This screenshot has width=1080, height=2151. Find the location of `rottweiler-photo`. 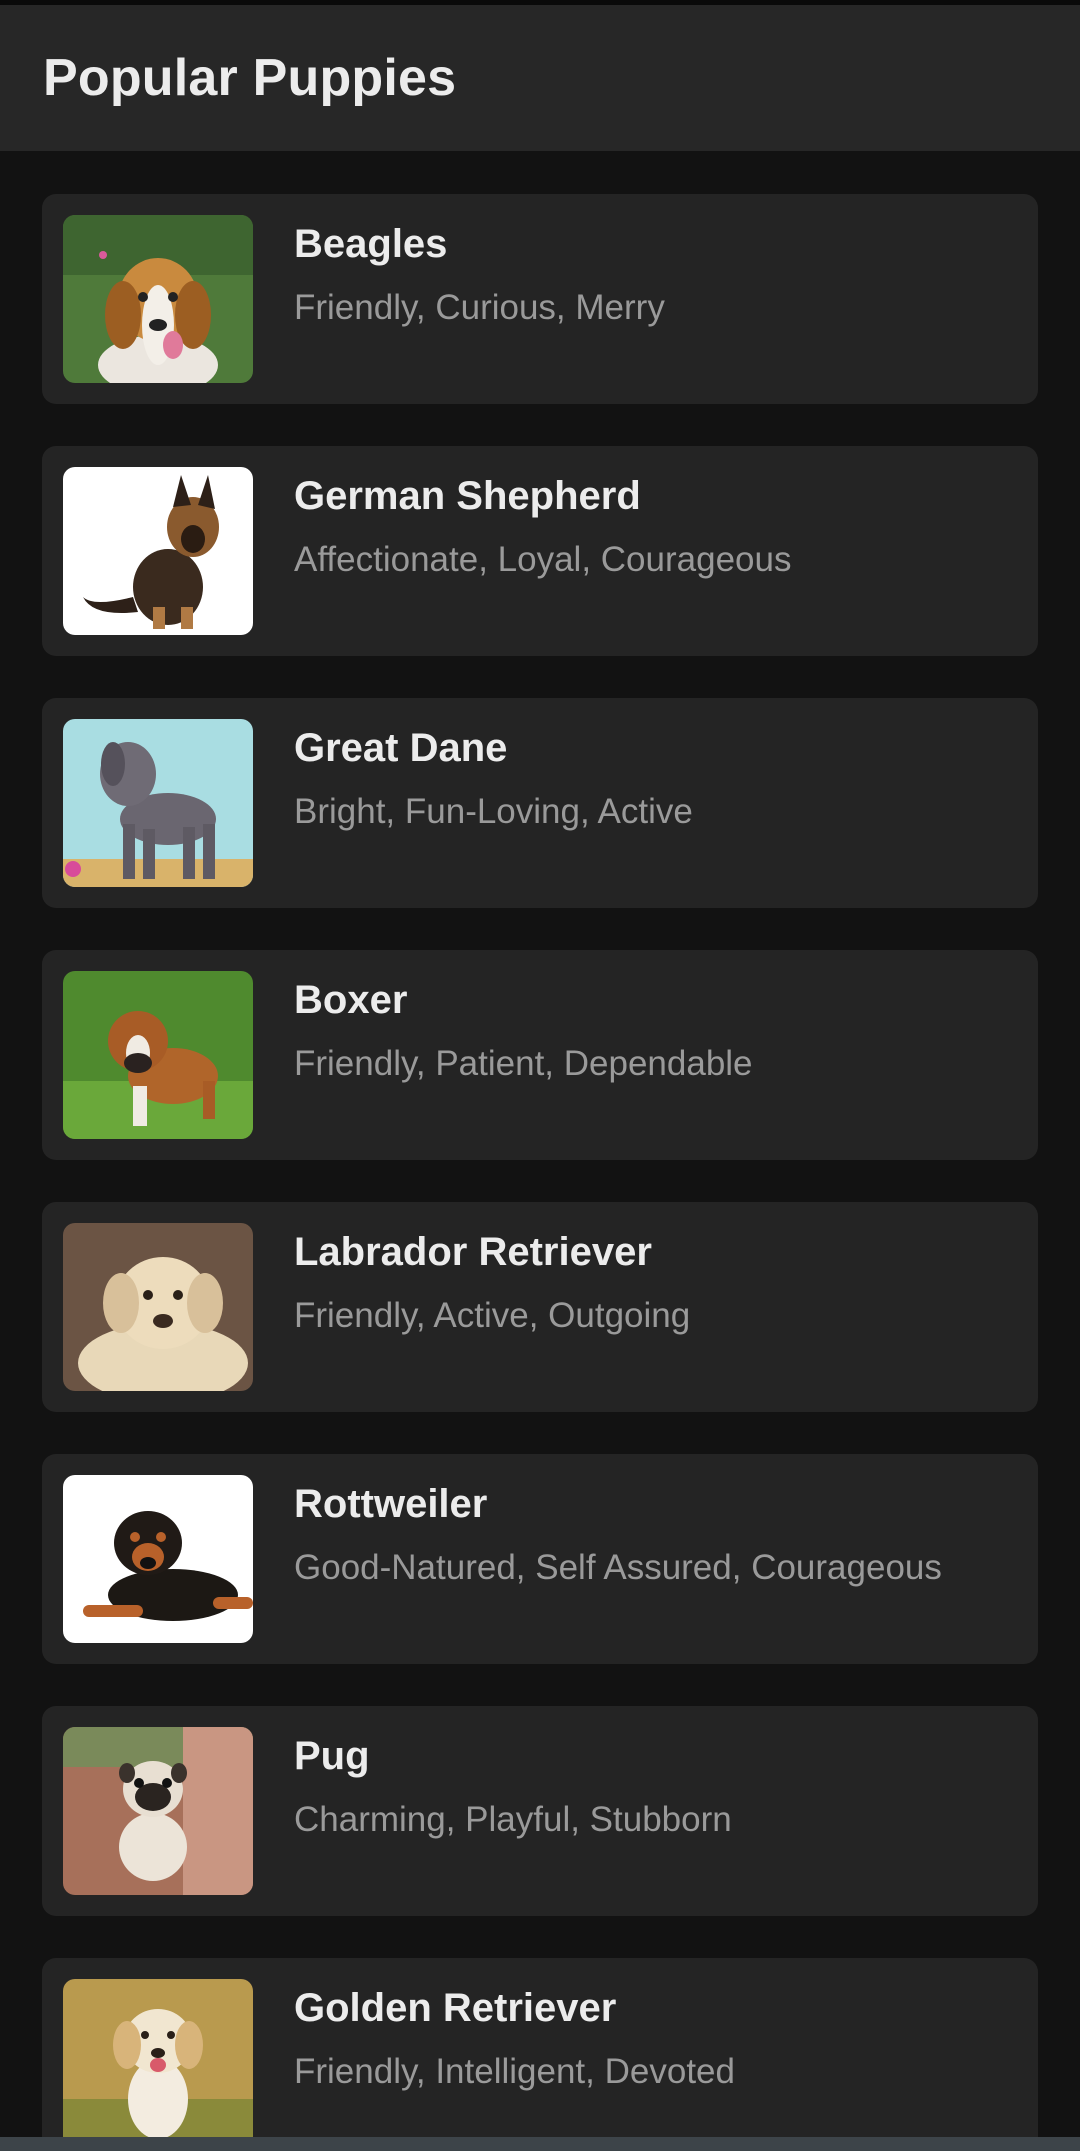

rottweiler-photo is located at coordinates (158, 1559).